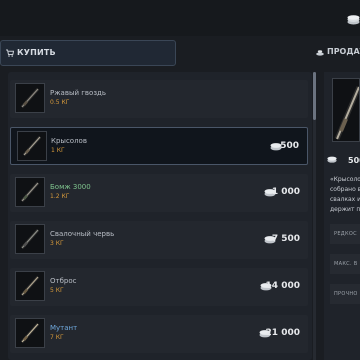  I want to click on list-scrollbar, so click(314, 216).